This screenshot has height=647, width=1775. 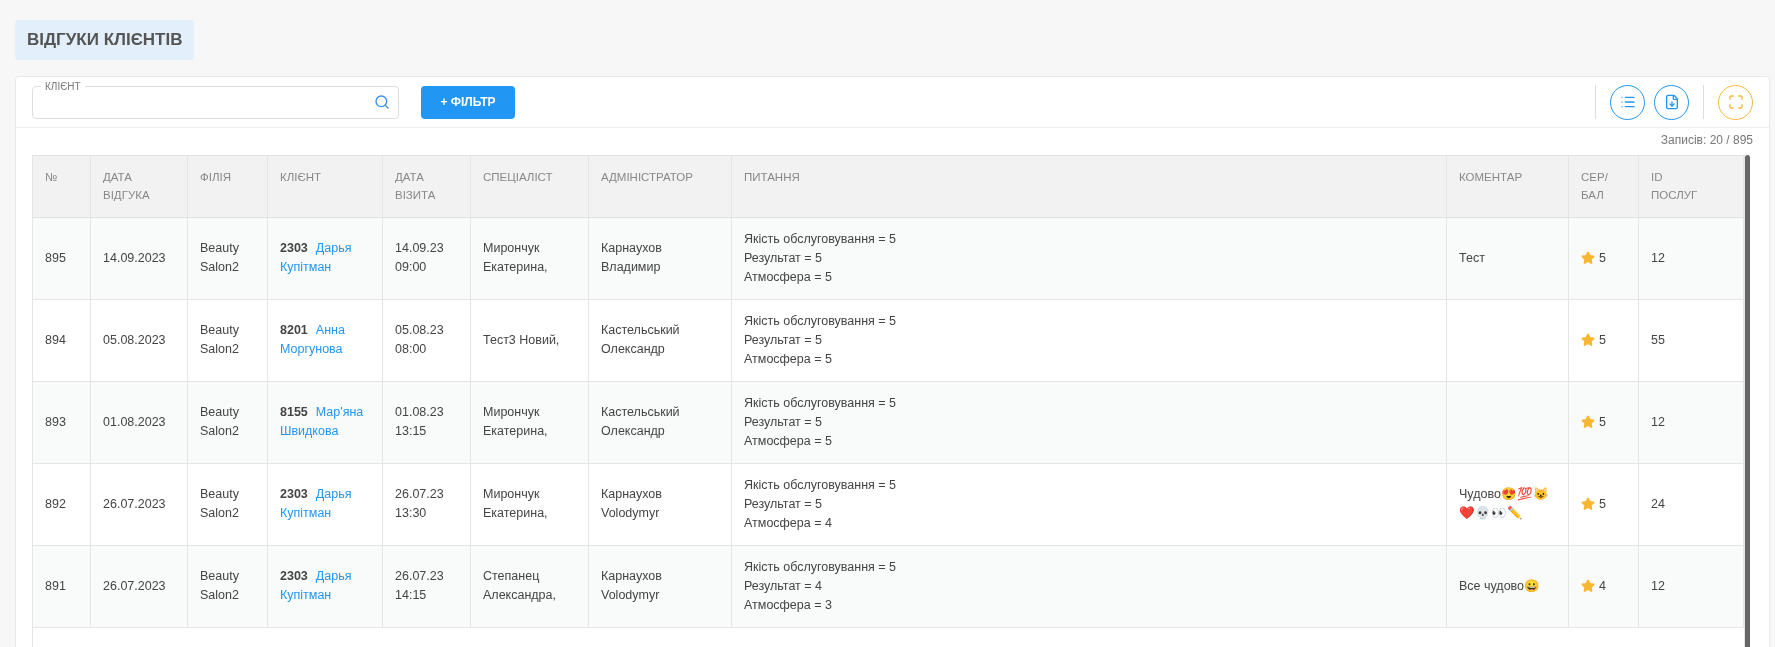 What do you see at coordinates (1627, 102) in the screenshot?
I see `list-icon` at bounding box center [1627, 102].